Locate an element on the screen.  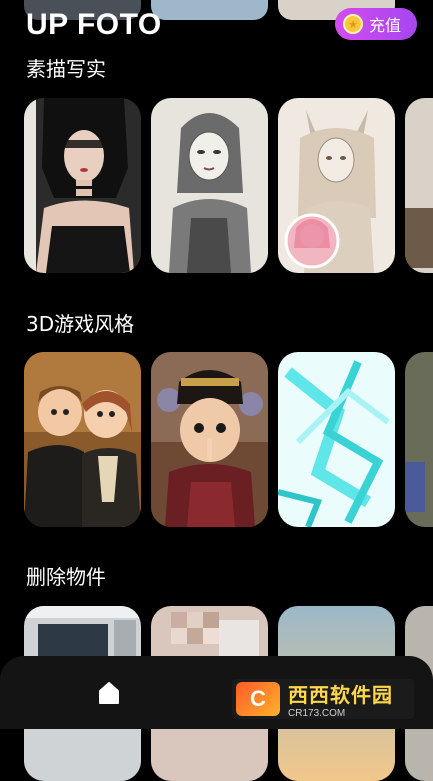
app-title: UP FOTO is located at coordinates (94, 24).